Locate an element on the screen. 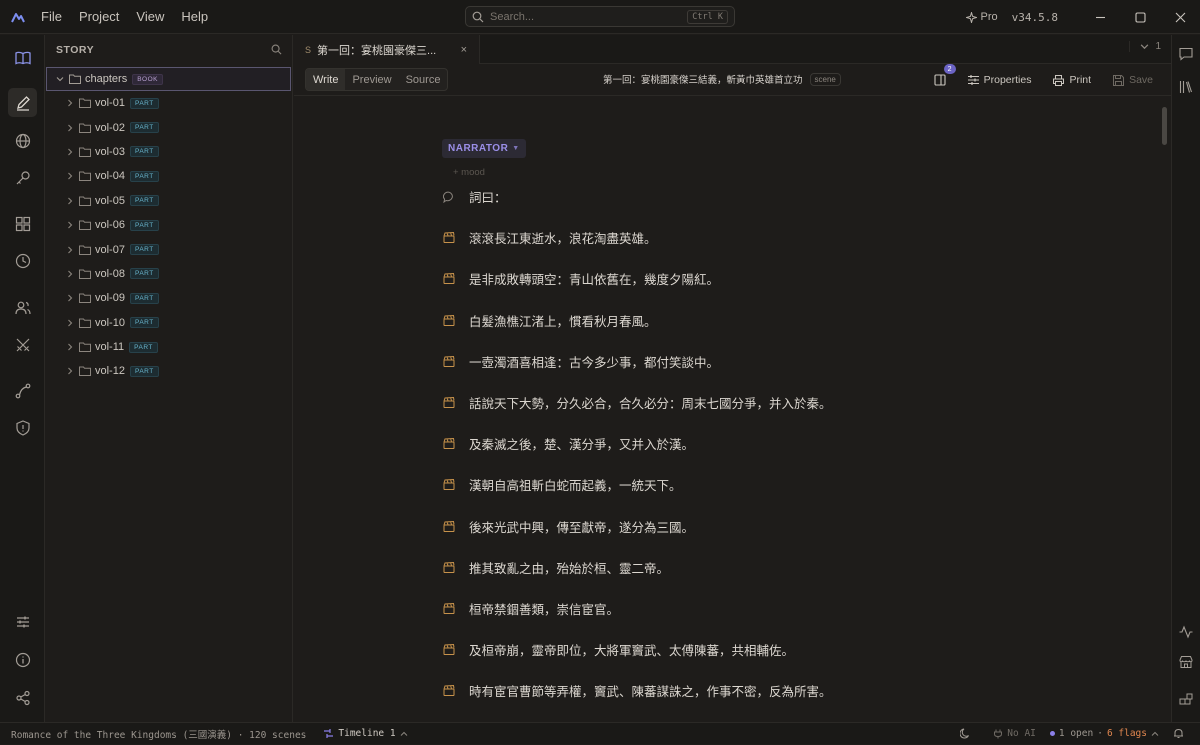 This screenshot has width=1200, height=745. properties-button: Properties is located at coordinates (999, 80).